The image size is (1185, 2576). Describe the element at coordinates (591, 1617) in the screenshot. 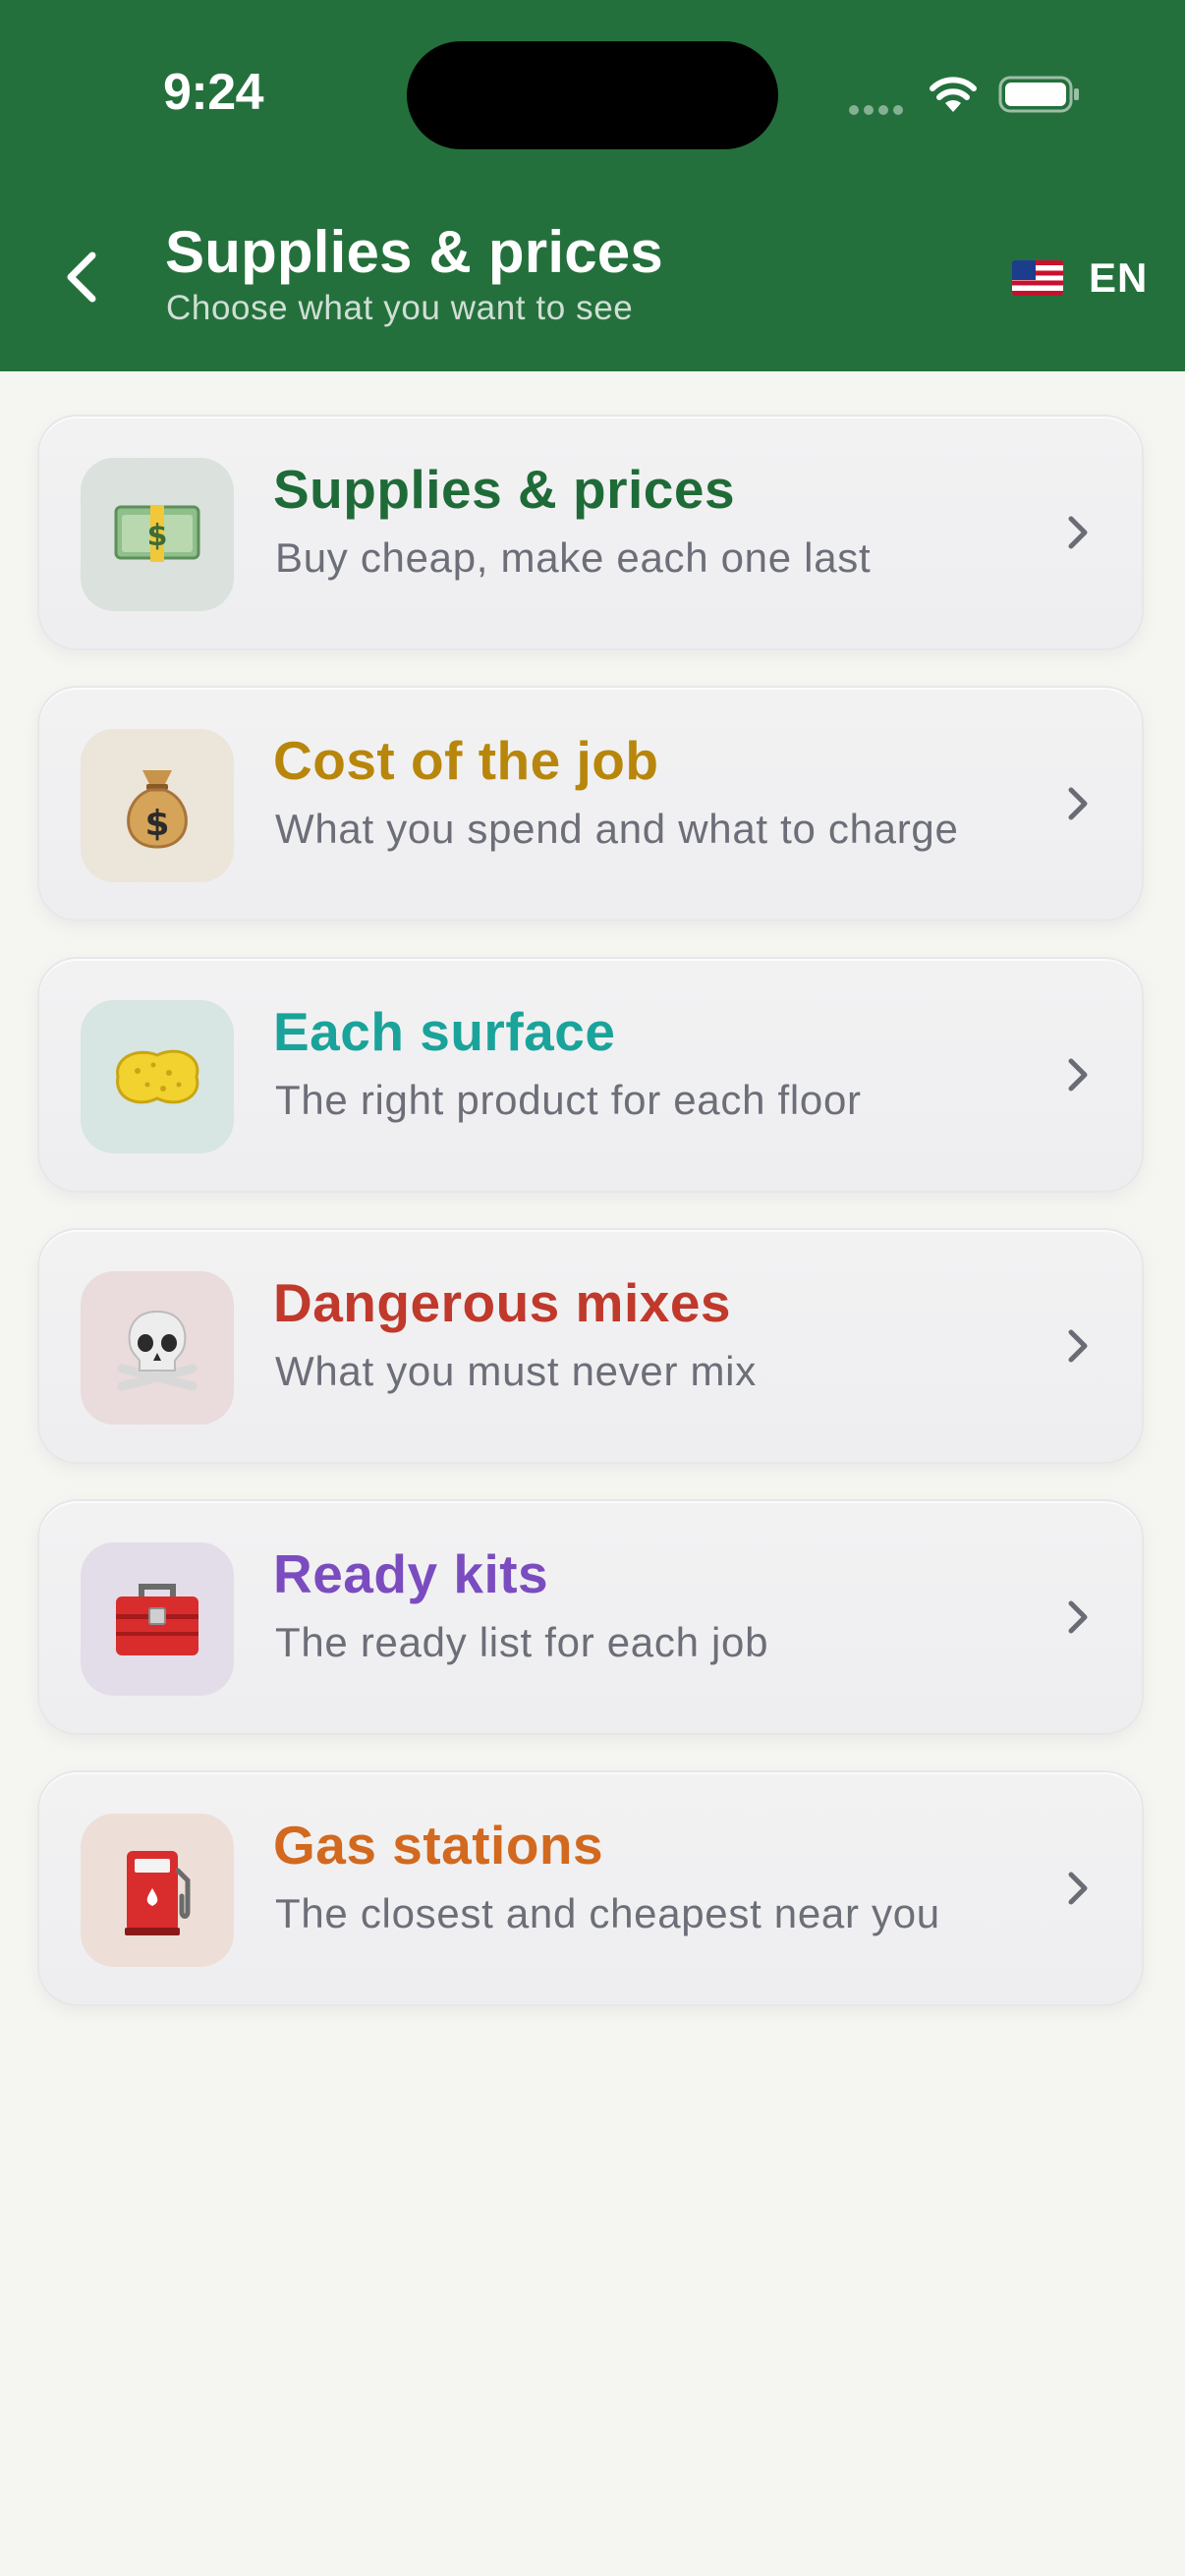

I see `menu-card-ready-kits: Ready kits The ready list for each job` at that location.